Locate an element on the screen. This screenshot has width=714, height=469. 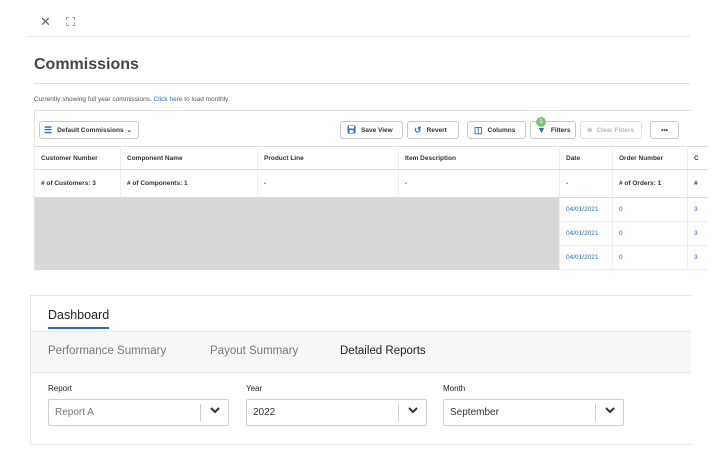
tab-payout-summary: Payout Summary is located at coordinates (254, 351).